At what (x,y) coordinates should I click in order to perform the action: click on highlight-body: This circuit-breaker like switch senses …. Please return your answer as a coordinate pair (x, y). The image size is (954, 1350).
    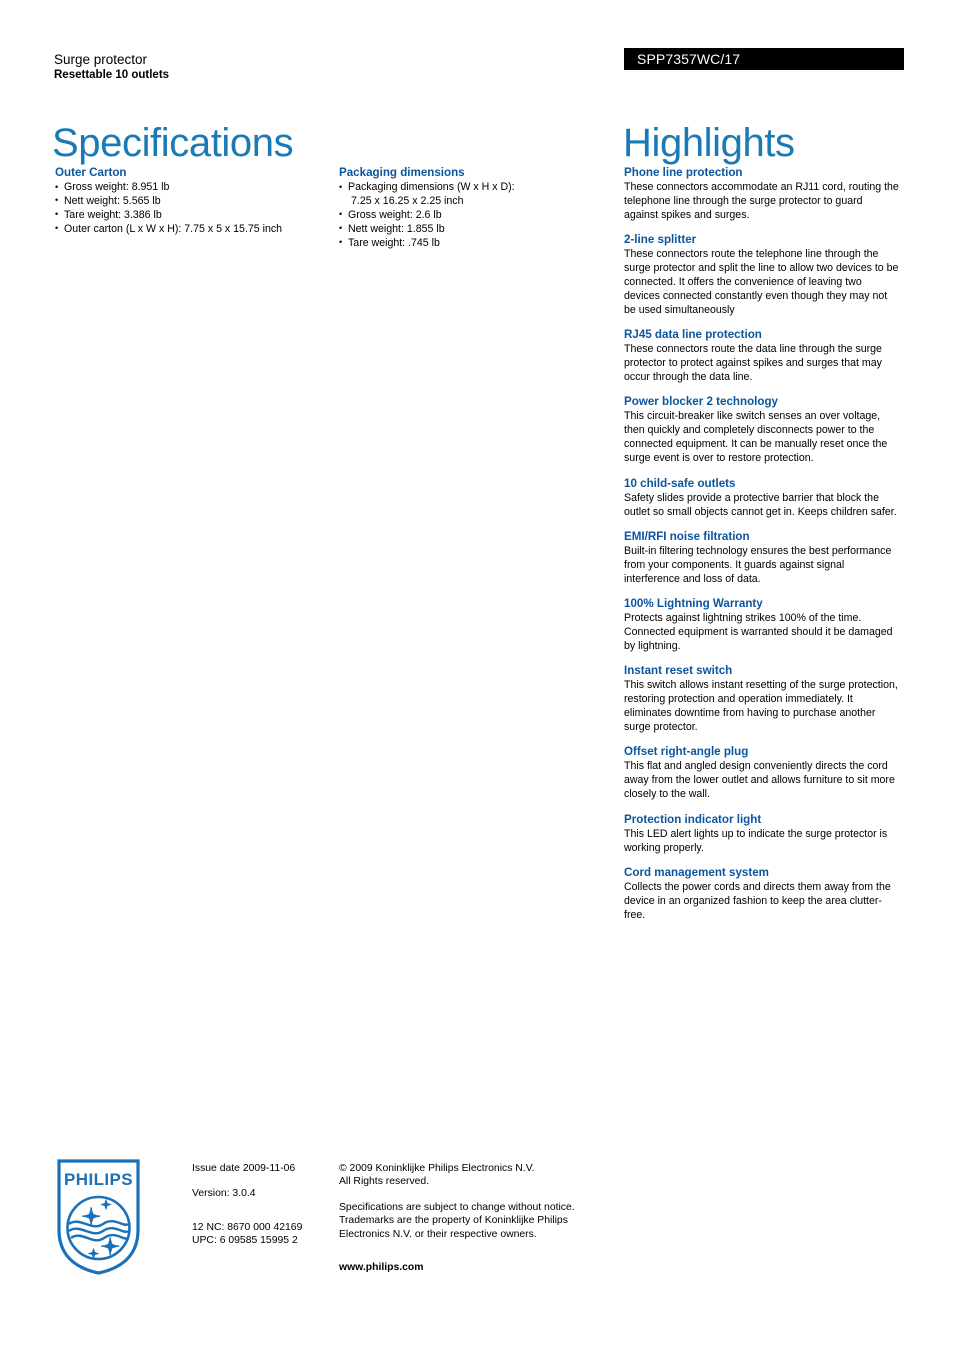
    Looking at the image, I should click on (756, 437).